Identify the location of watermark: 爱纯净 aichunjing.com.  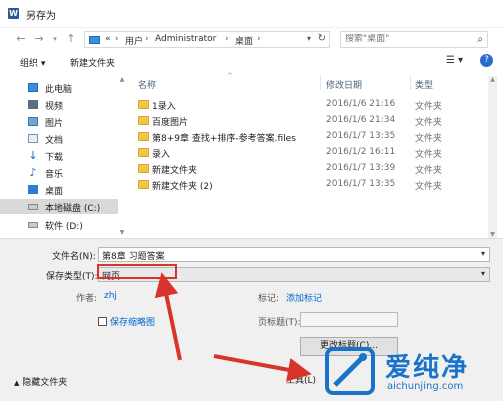
(411, 371).